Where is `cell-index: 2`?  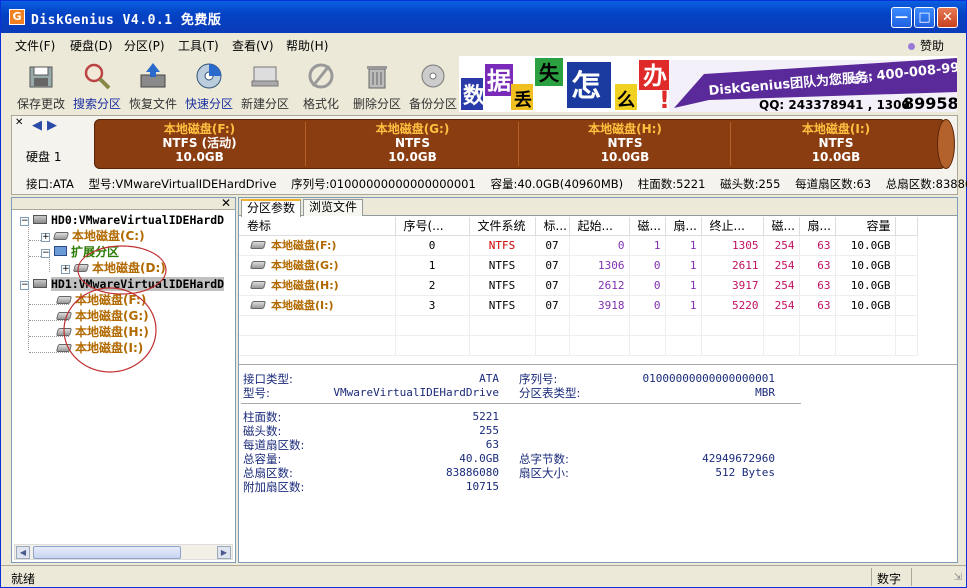 cell-index: 2 is located at coordinates (432, 285).